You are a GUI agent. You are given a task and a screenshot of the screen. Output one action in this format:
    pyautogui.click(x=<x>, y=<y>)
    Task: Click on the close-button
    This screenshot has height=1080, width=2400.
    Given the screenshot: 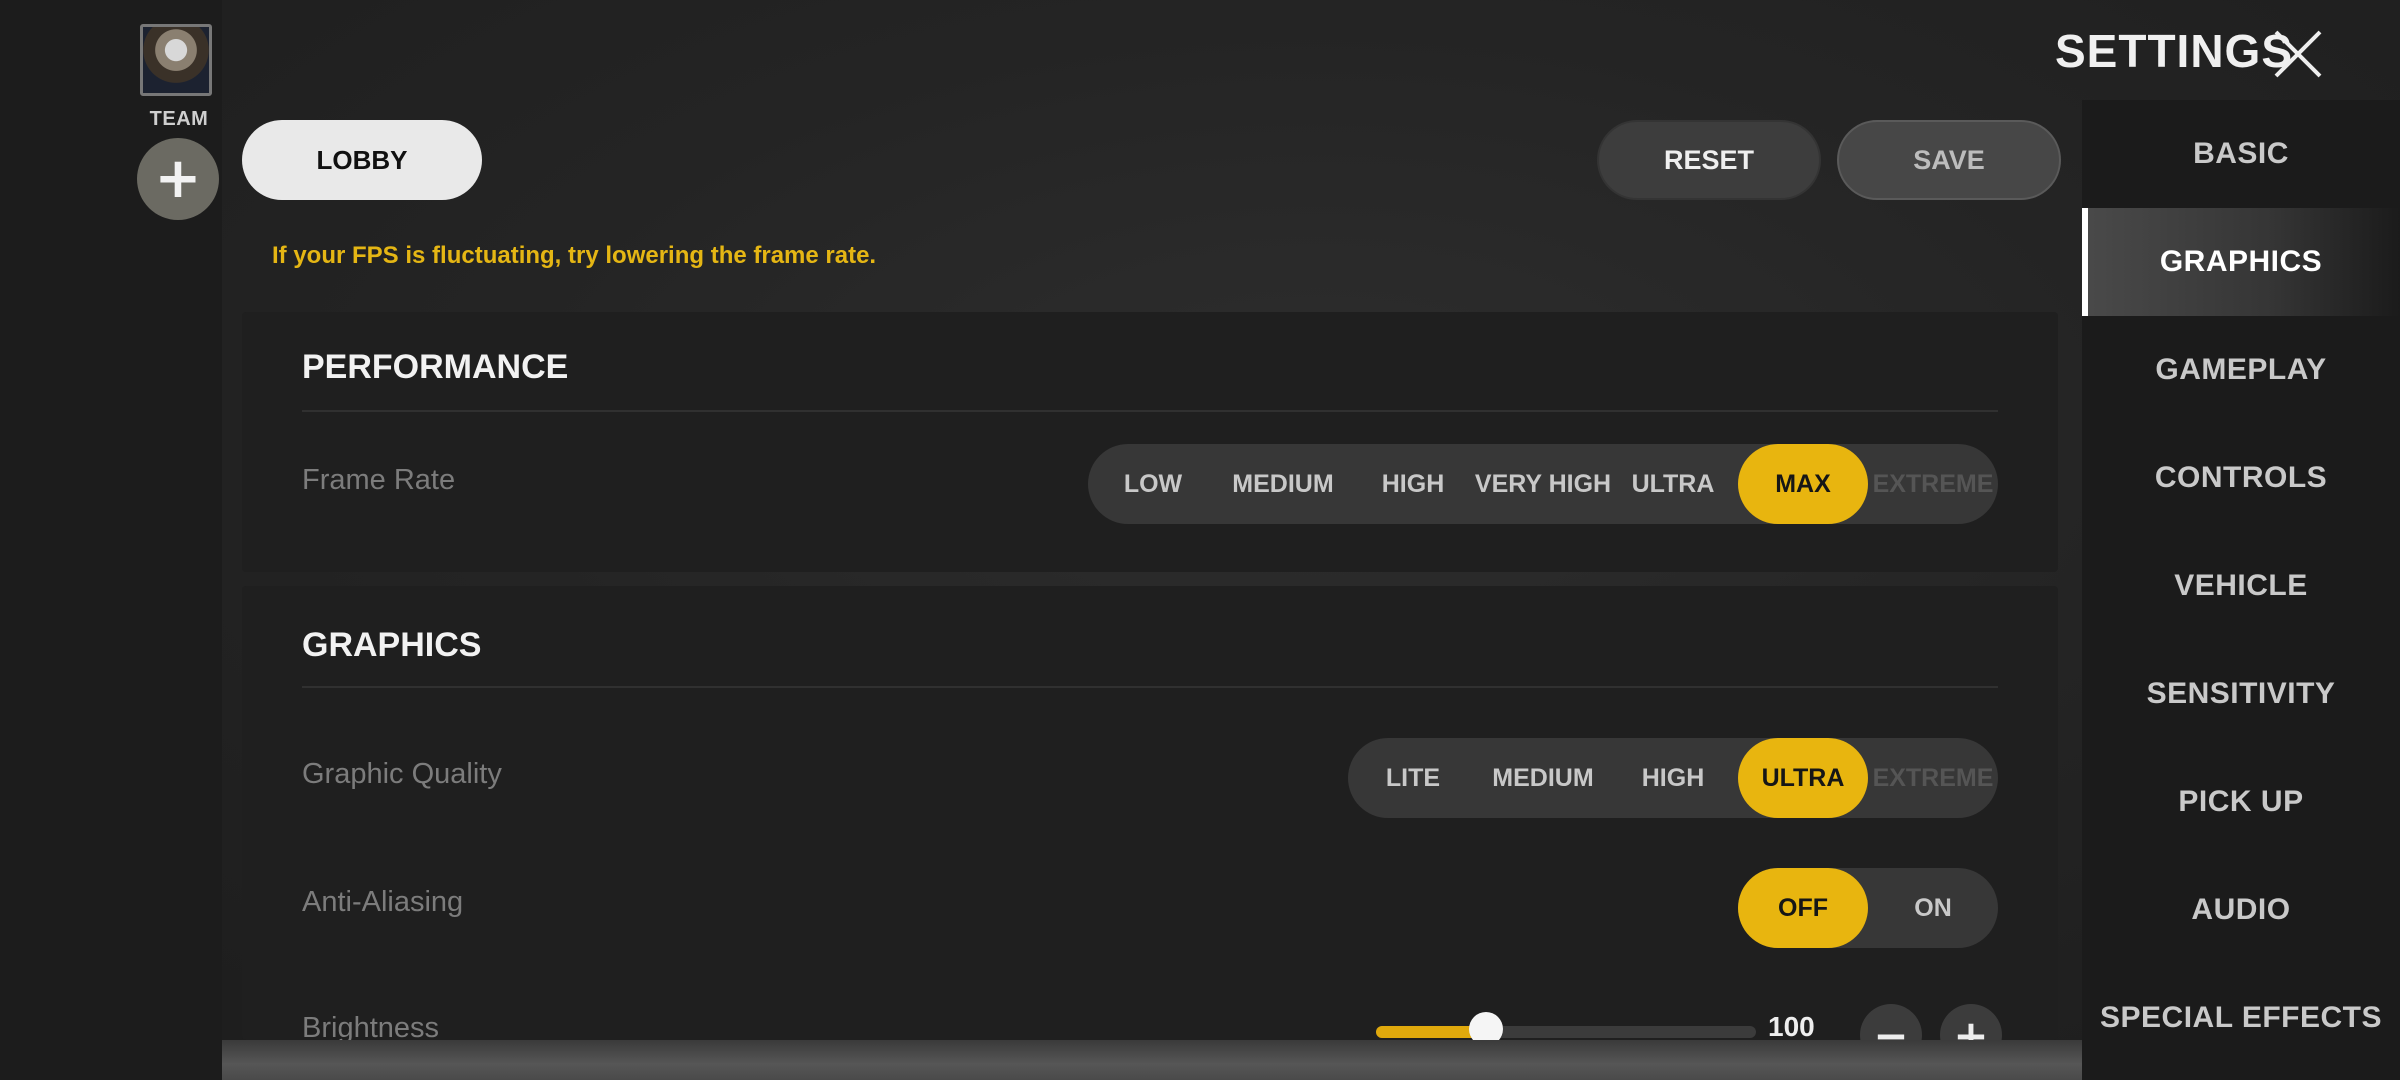 What is the action you would take?
    pyautogui.click(x=2298, y=54)
    